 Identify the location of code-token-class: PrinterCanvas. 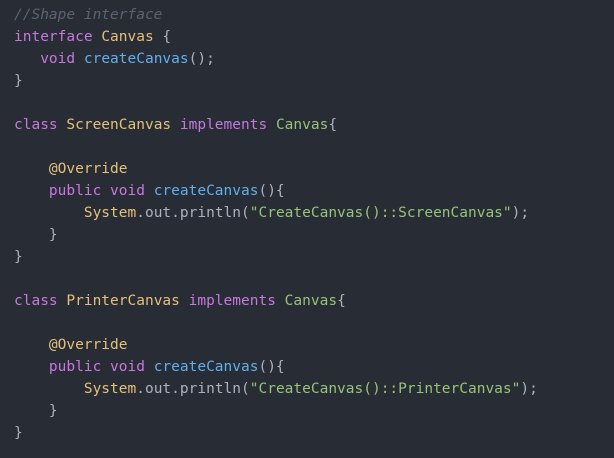
(123, 301).